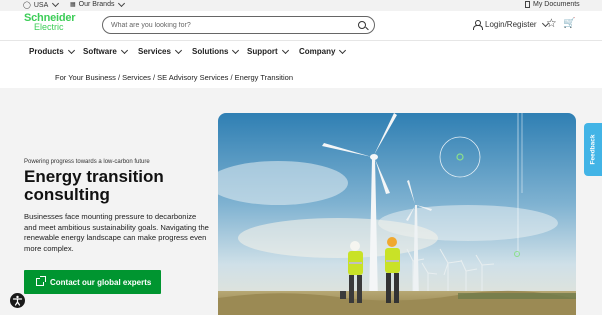 Image resolution: width=602 pixels, height=315 pixels. Describe the element at coordinates (262, 51) in the screenshot. I see `nav-label: Support` at that location.